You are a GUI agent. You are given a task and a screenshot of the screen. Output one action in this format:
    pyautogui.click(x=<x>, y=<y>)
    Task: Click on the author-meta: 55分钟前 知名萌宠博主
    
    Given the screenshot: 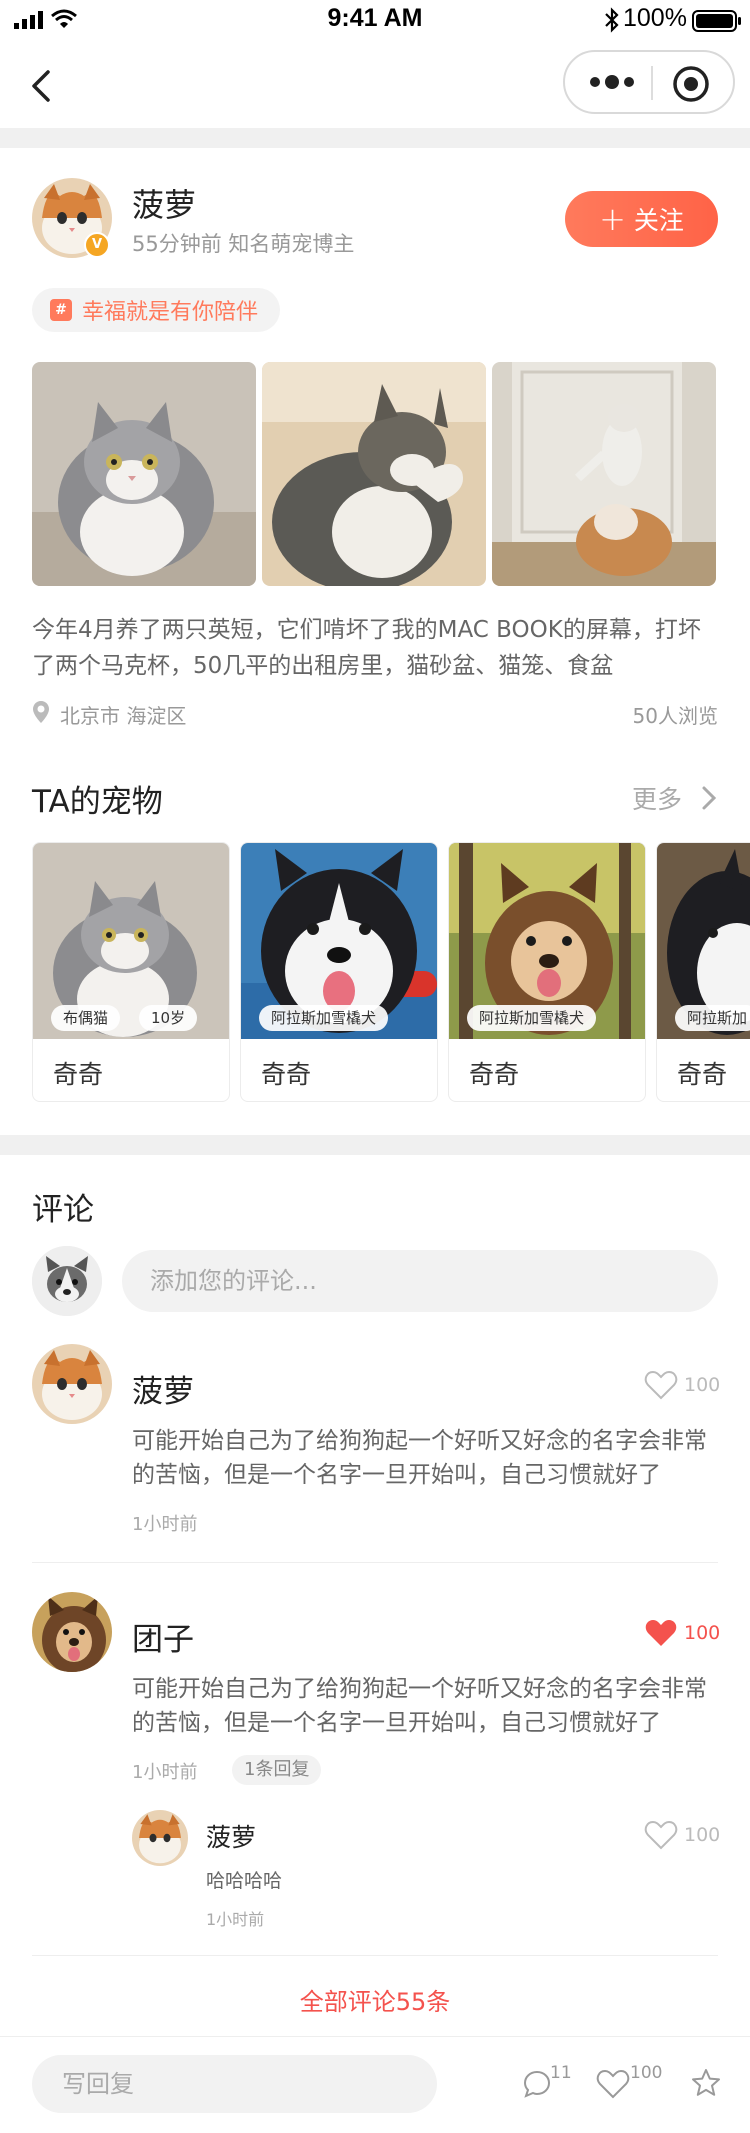 What is the action you would take?
    pyautogui.click(x=243, y=244)
    